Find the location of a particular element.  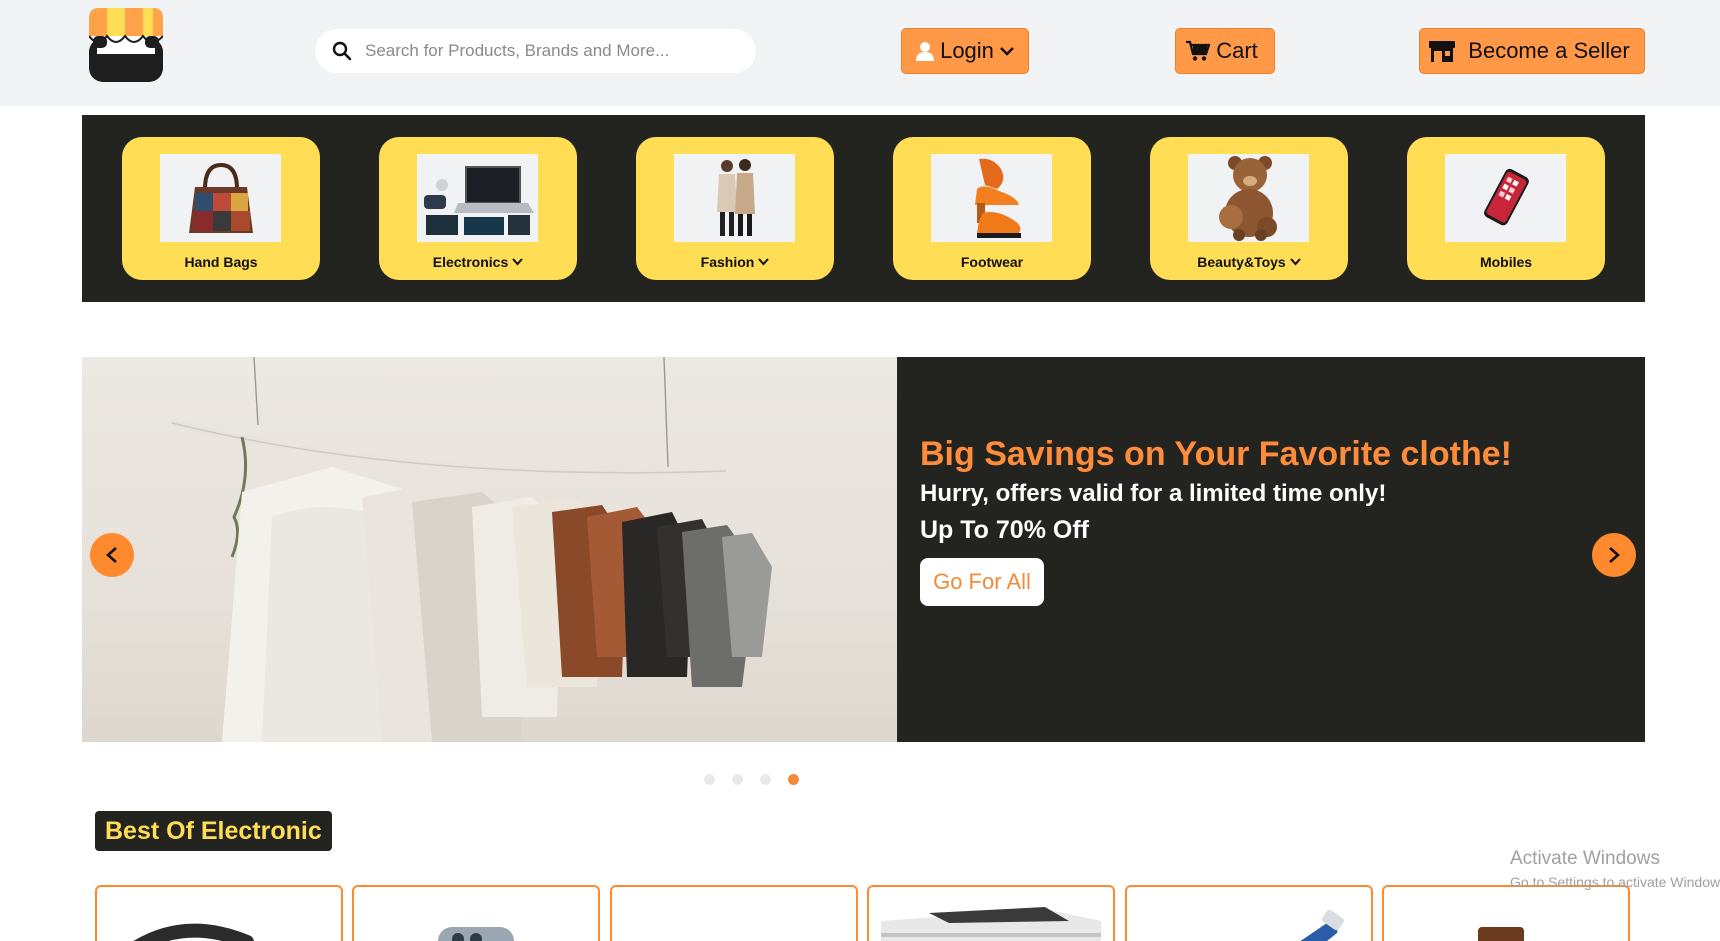

category-label: Hand Bags is located at coordinates (221, 262).